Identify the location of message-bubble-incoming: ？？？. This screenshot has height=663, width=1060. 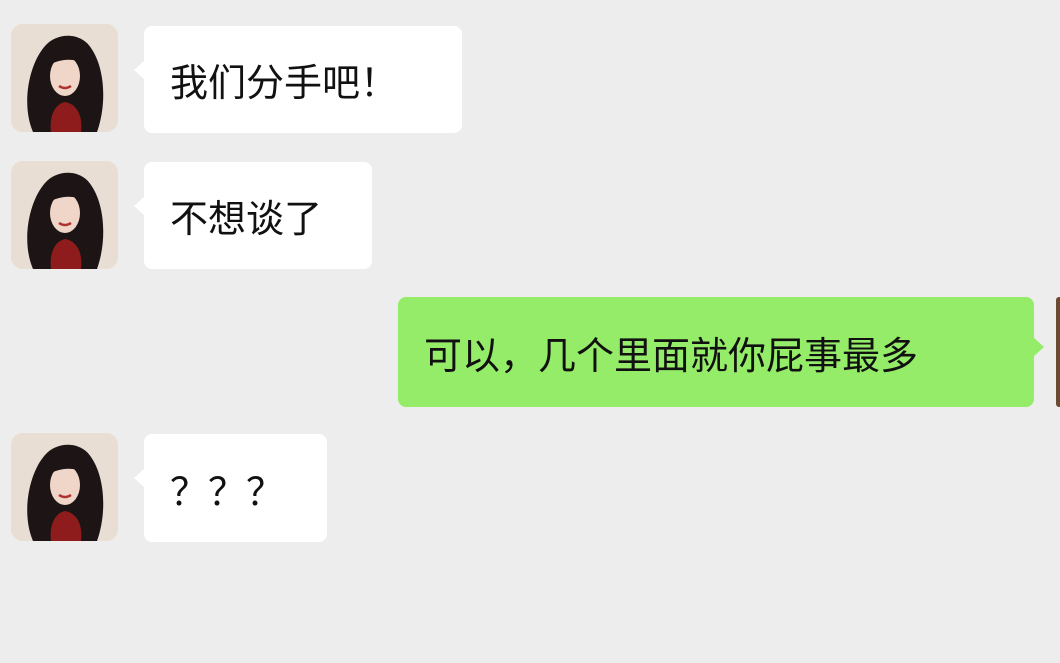
(230, 488).